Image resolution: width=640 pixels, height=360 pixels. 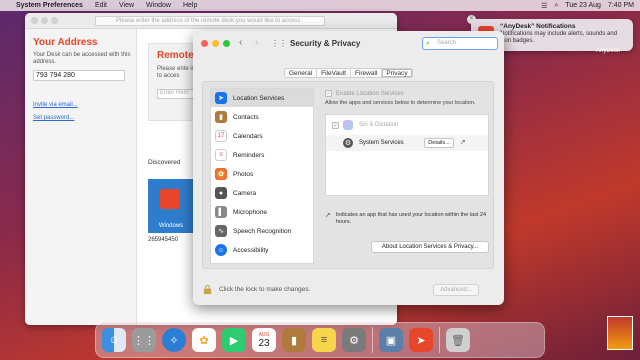 I want to click on trash-icon: 🗑, so click(x=458, y=340).